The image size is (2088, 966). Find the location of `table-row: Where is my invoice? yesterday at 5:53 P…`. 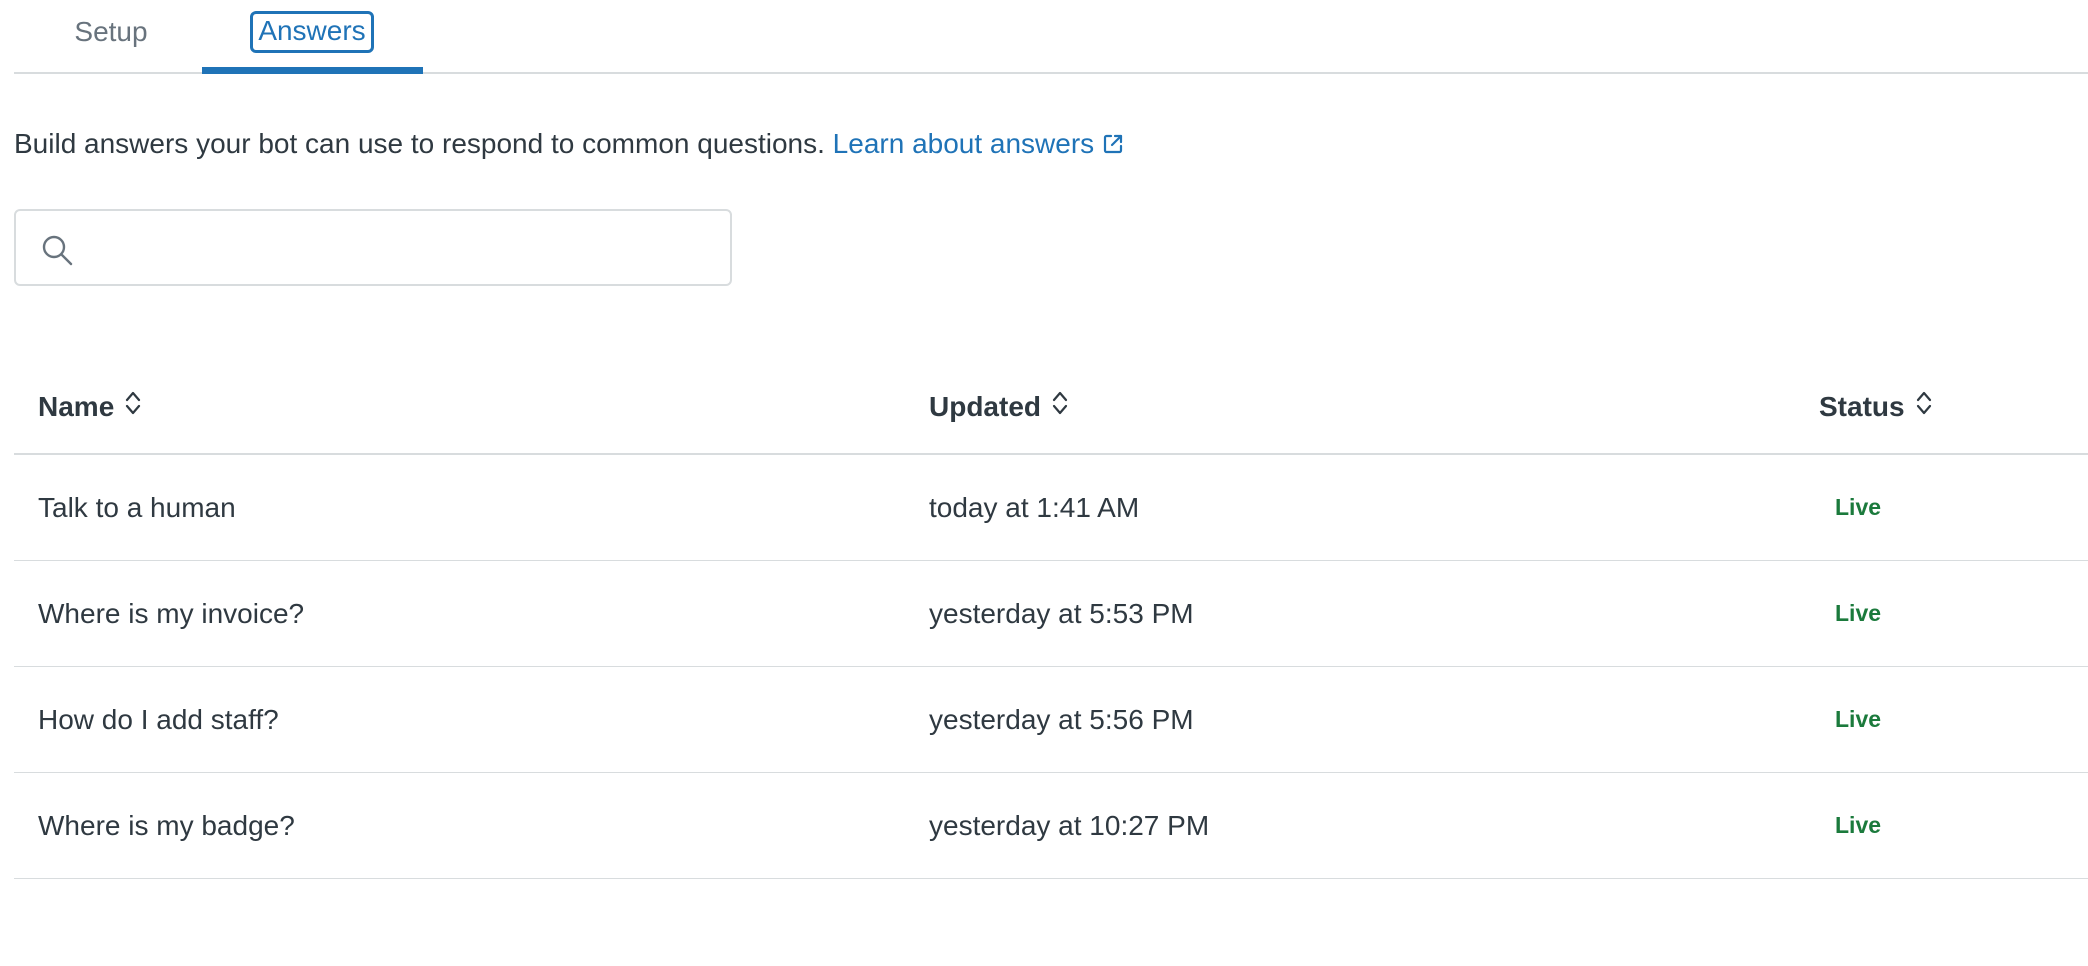

table-row: Where is my invoice? yesterday at 5:53 P… is located at coordinates (1051, 614).